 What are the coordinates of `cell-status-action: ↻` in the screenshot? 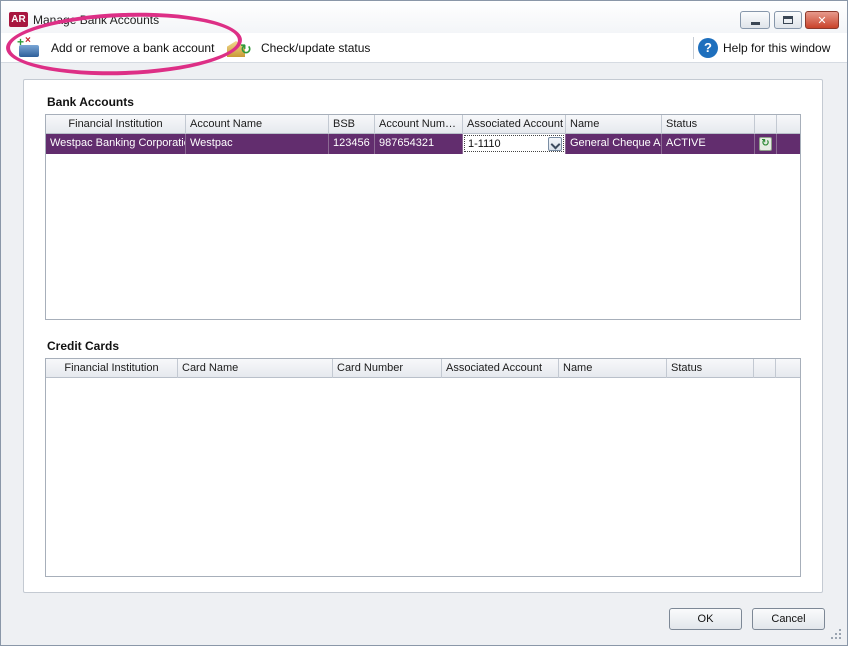 It's located at (766, 144).